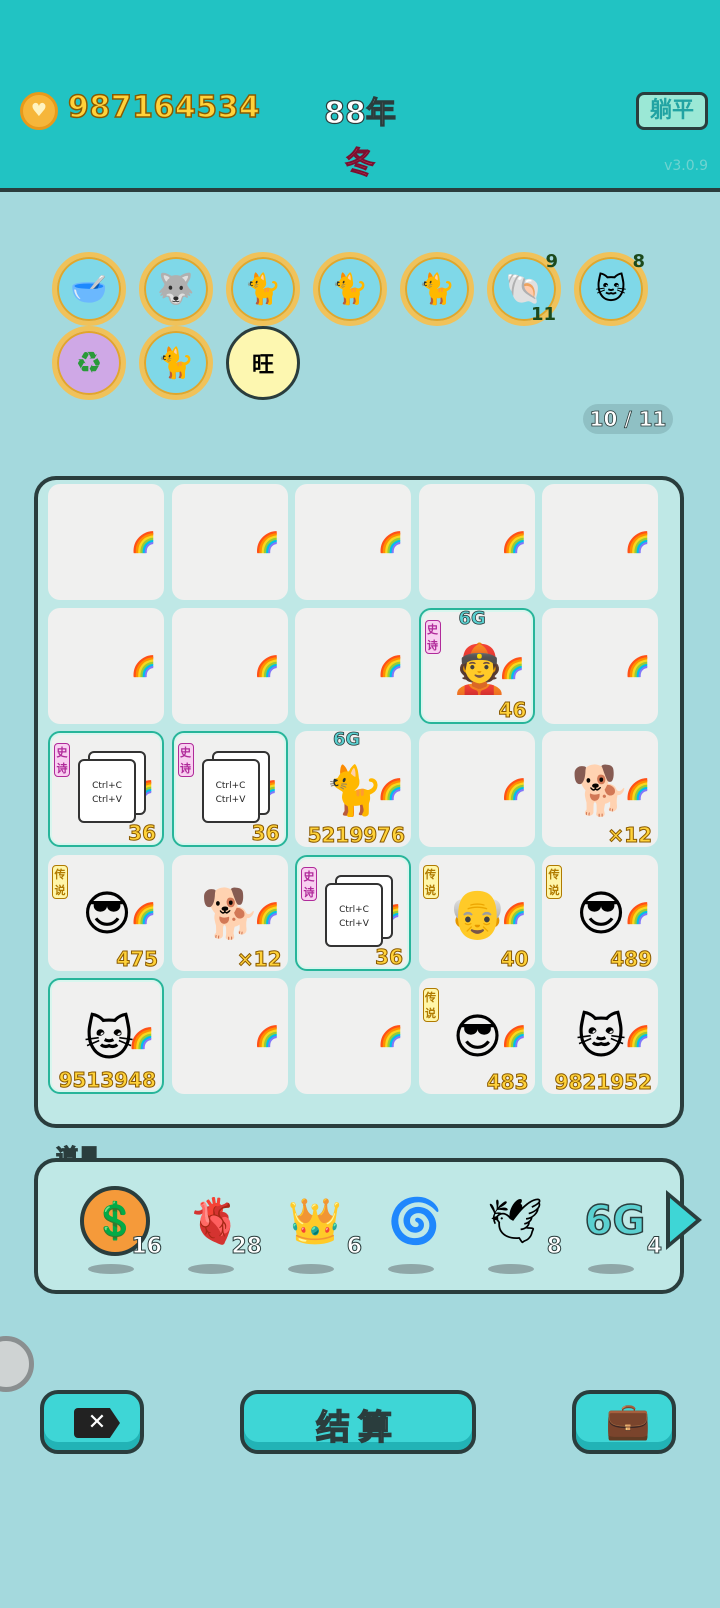 The height and width of the screenshot is (1608, 720). I want to click on wang-glyph: 旺, so click(262, 365).